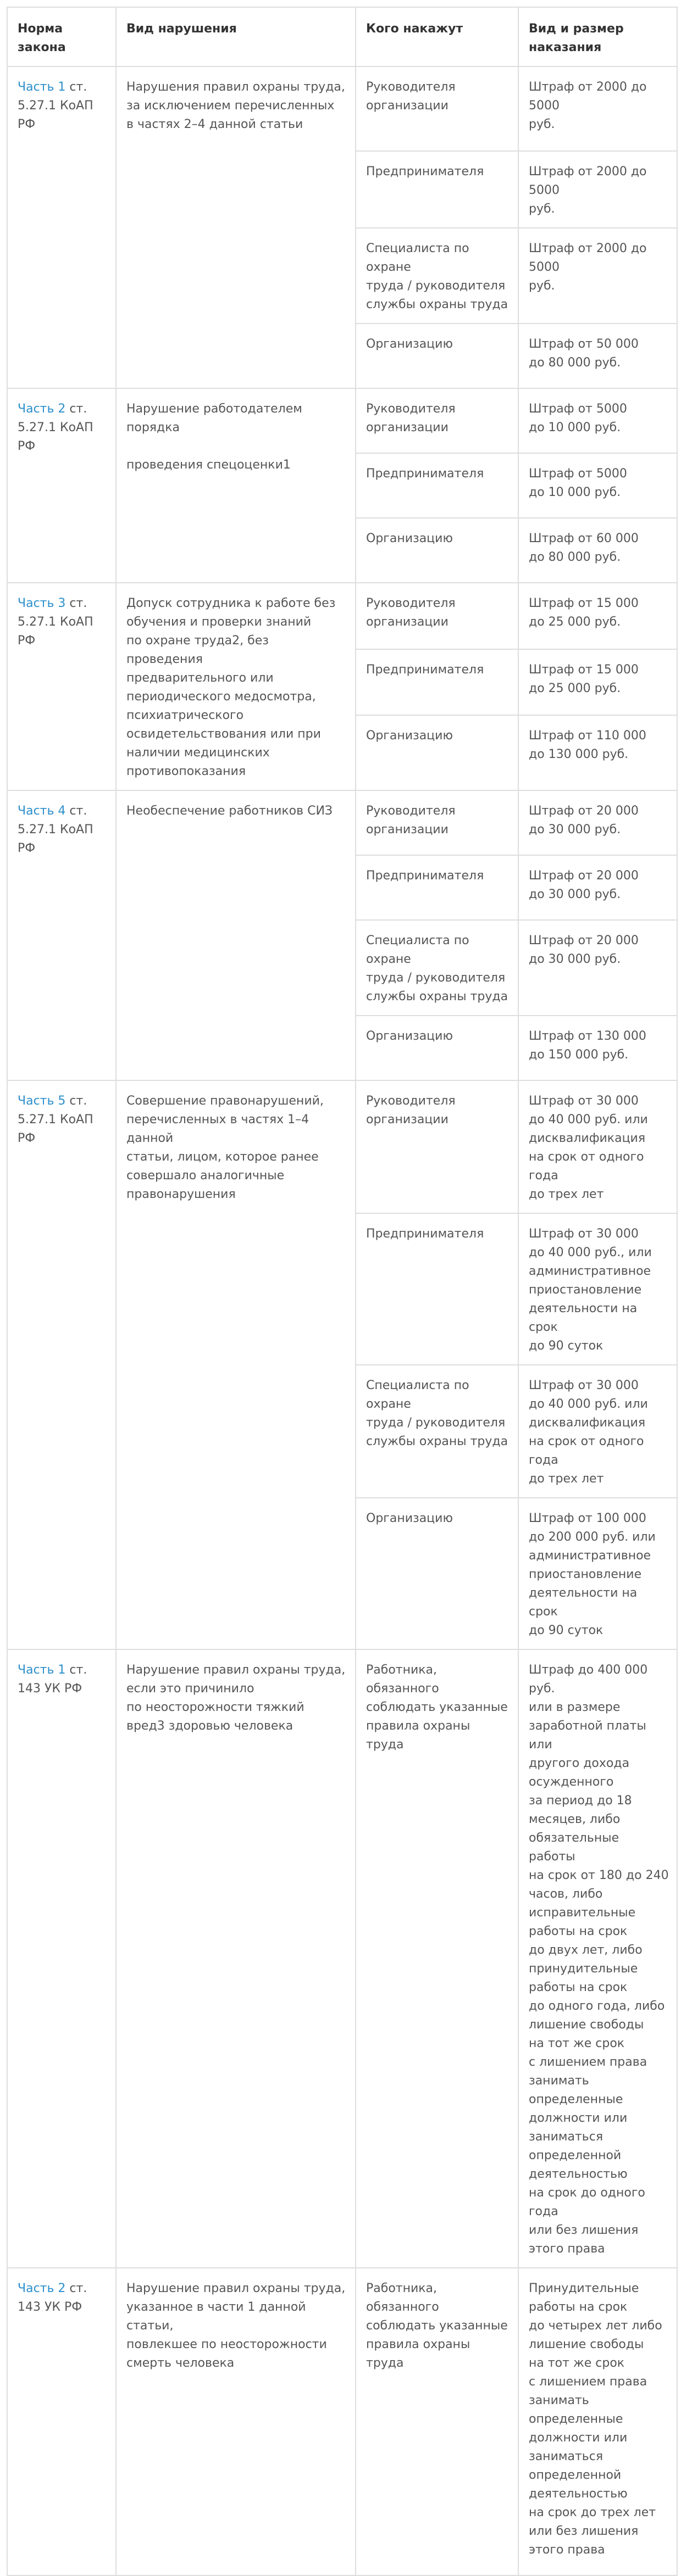  What do you see at coordinates (587, 1138) in the screenshot?
I see `penalty-text-line: дисквалификация` at bounding box center [587, 1138].